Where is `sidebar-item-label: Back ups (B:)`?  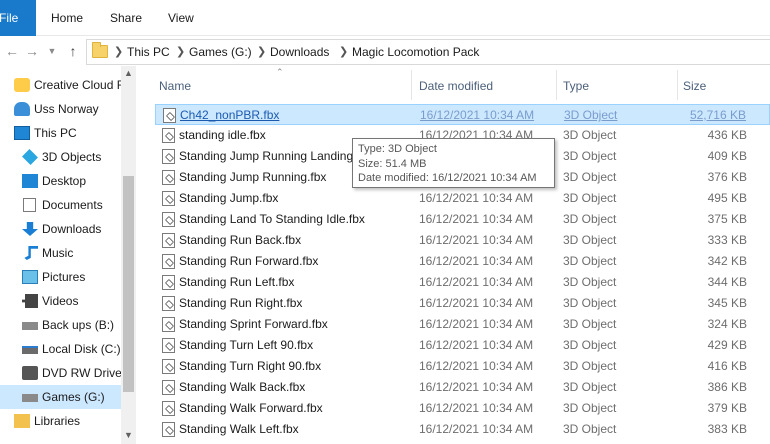 sidebar-item-label: Back ups (B:) is located at coordinates (78, 325).